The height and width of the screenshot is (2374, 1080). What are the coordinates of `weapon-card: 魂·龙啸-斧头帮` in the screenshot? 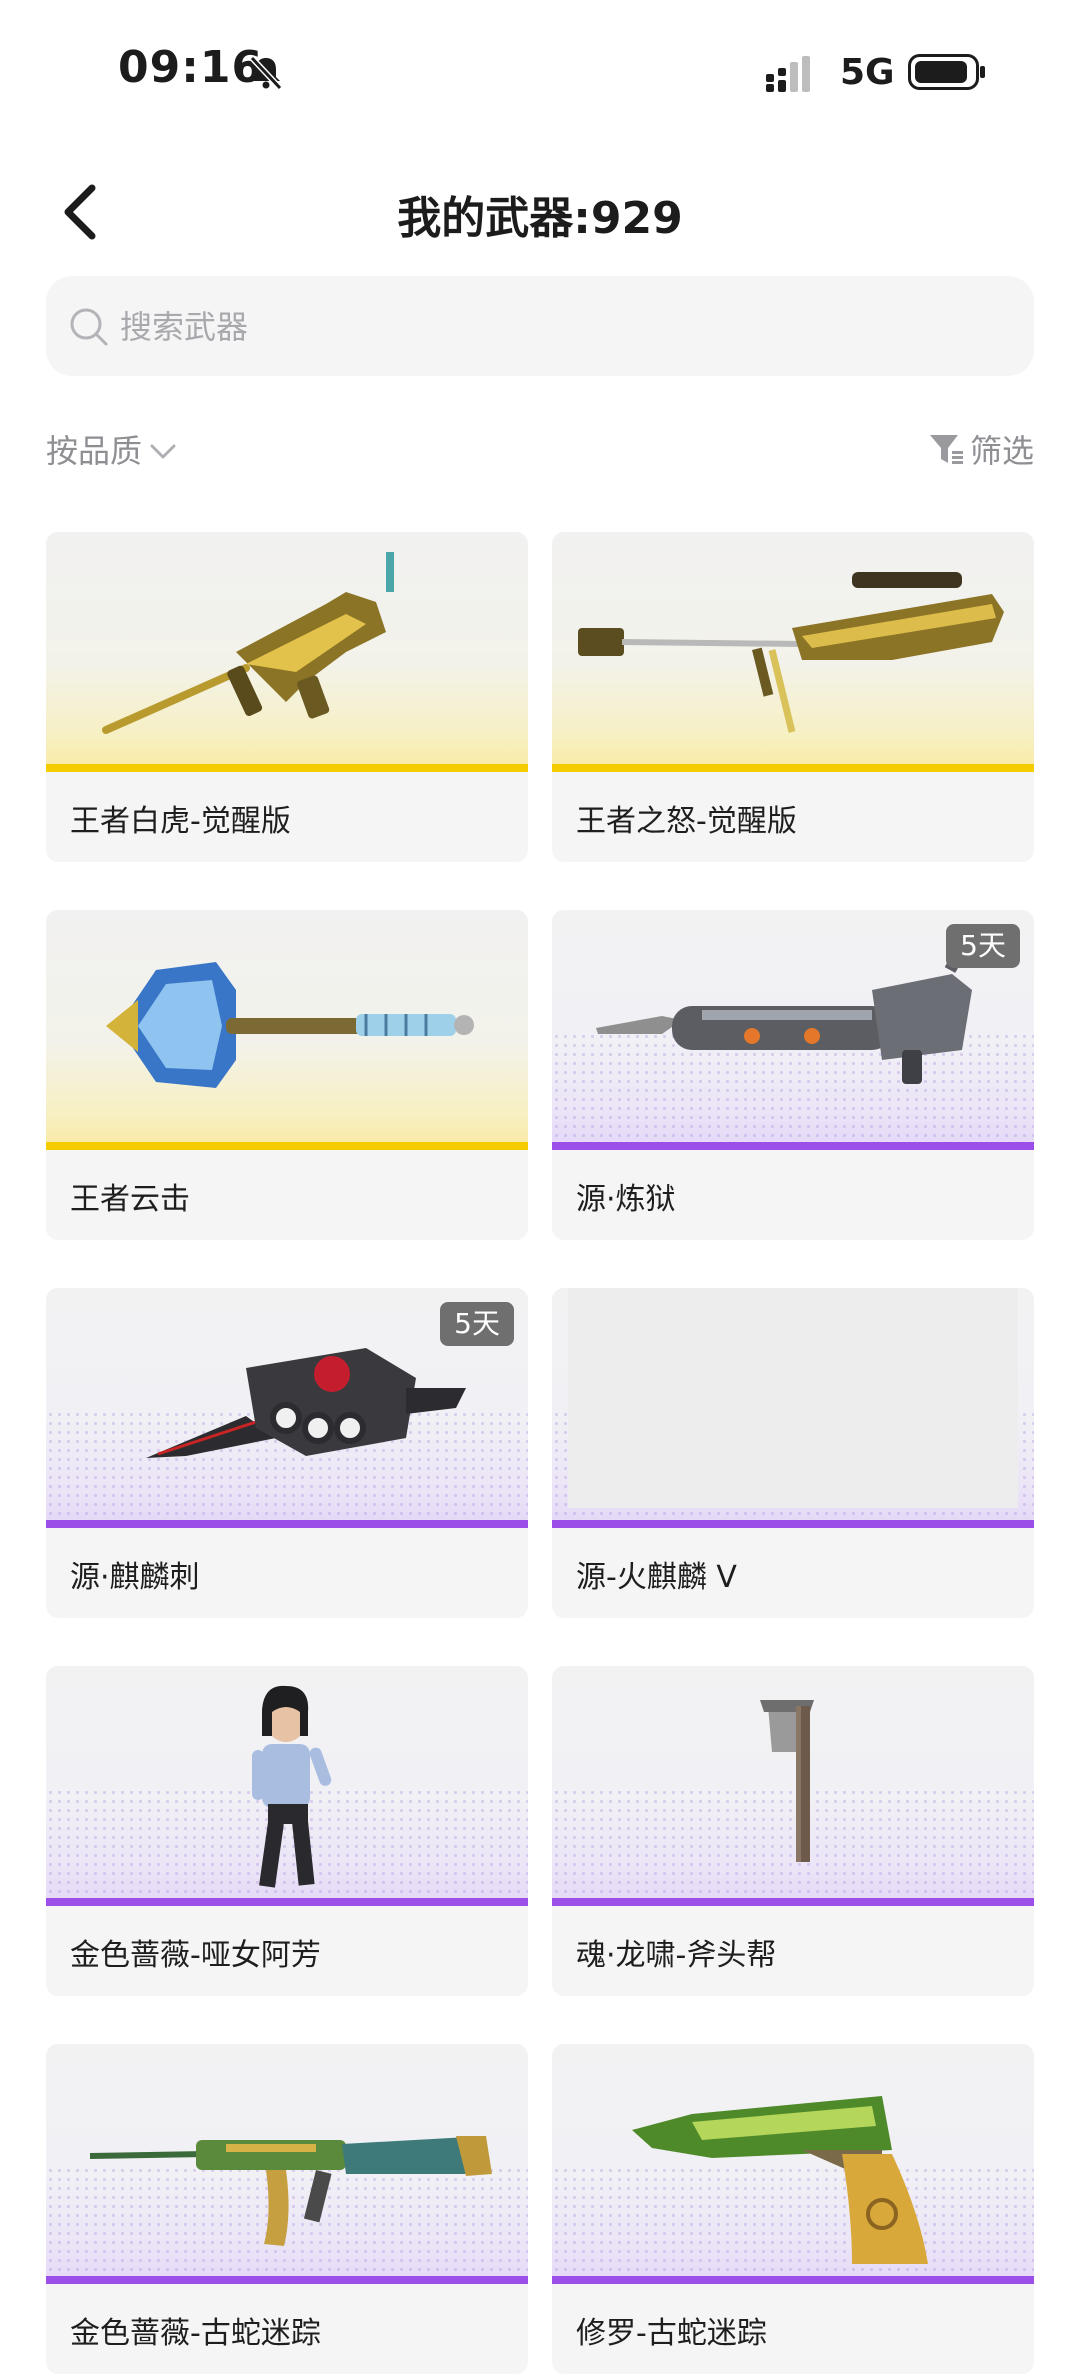 It's located at (793, 1831).